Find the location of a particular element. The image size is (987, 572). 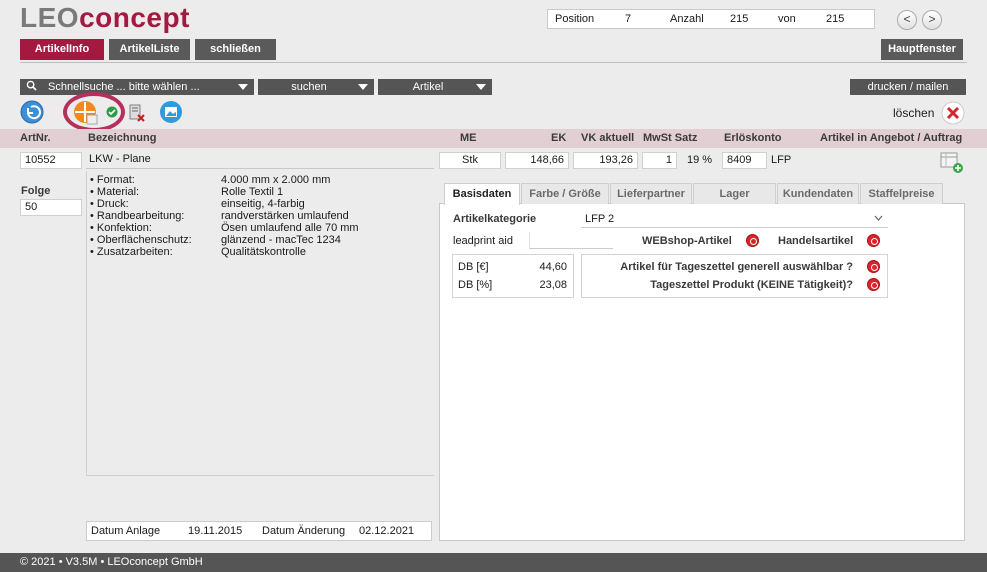

erloeskonto-field: 8409 is located at coordinates (744, 160).